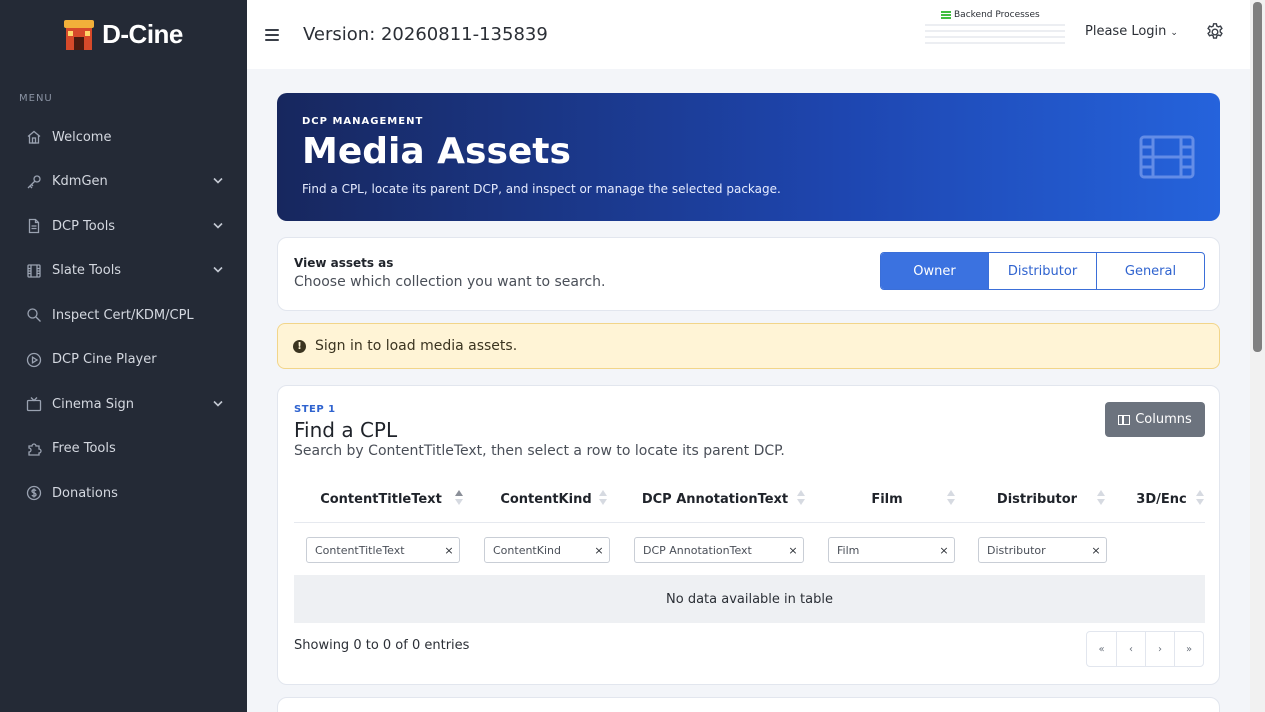  Describe the element at coordinates (1188, 649) in the screenshot. I see `last-page-button: »` at that location.